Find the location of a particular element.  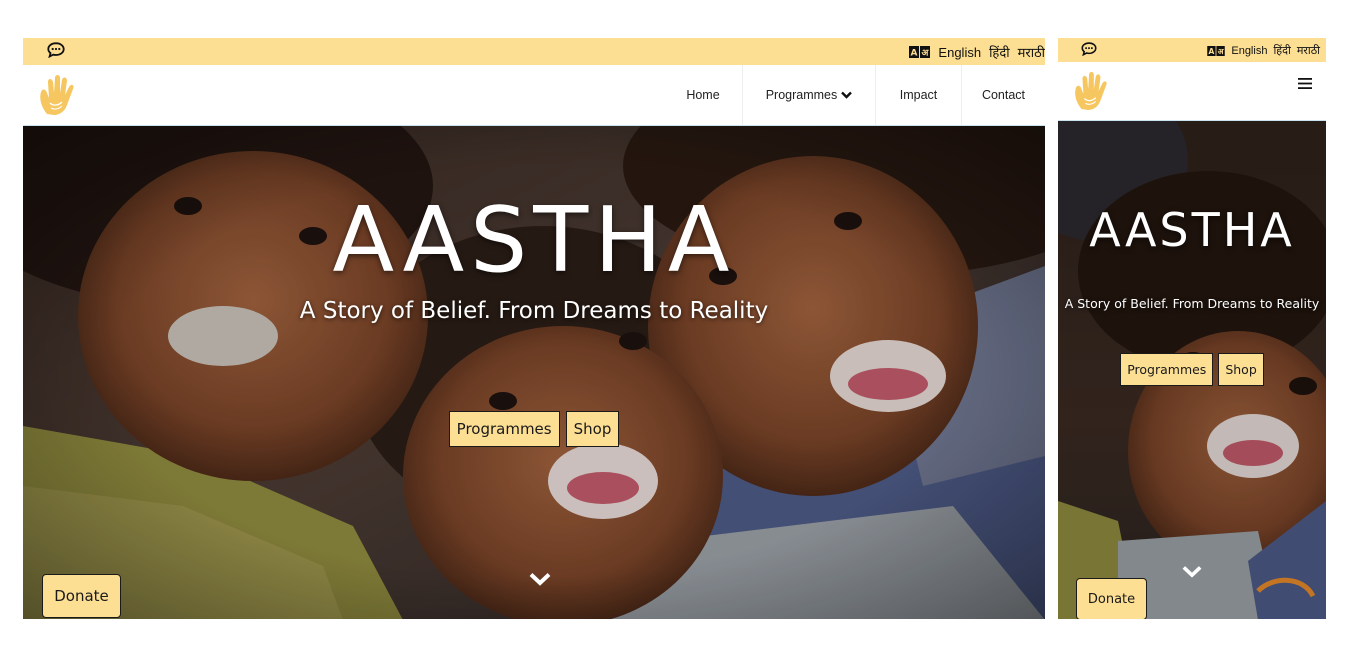

nav-item-label: Home is located at coordinates (703, 95).